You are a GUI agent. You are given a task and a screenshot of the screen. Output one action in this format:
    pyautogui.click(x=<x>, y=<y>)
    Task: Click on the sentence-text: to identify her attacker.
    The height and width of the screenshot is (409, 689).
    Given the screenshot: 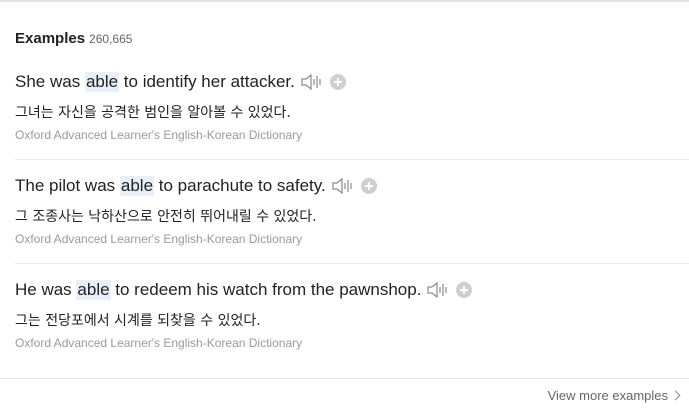 What is the action you would take?
    pyautogui.click(x=207, y=81)
    